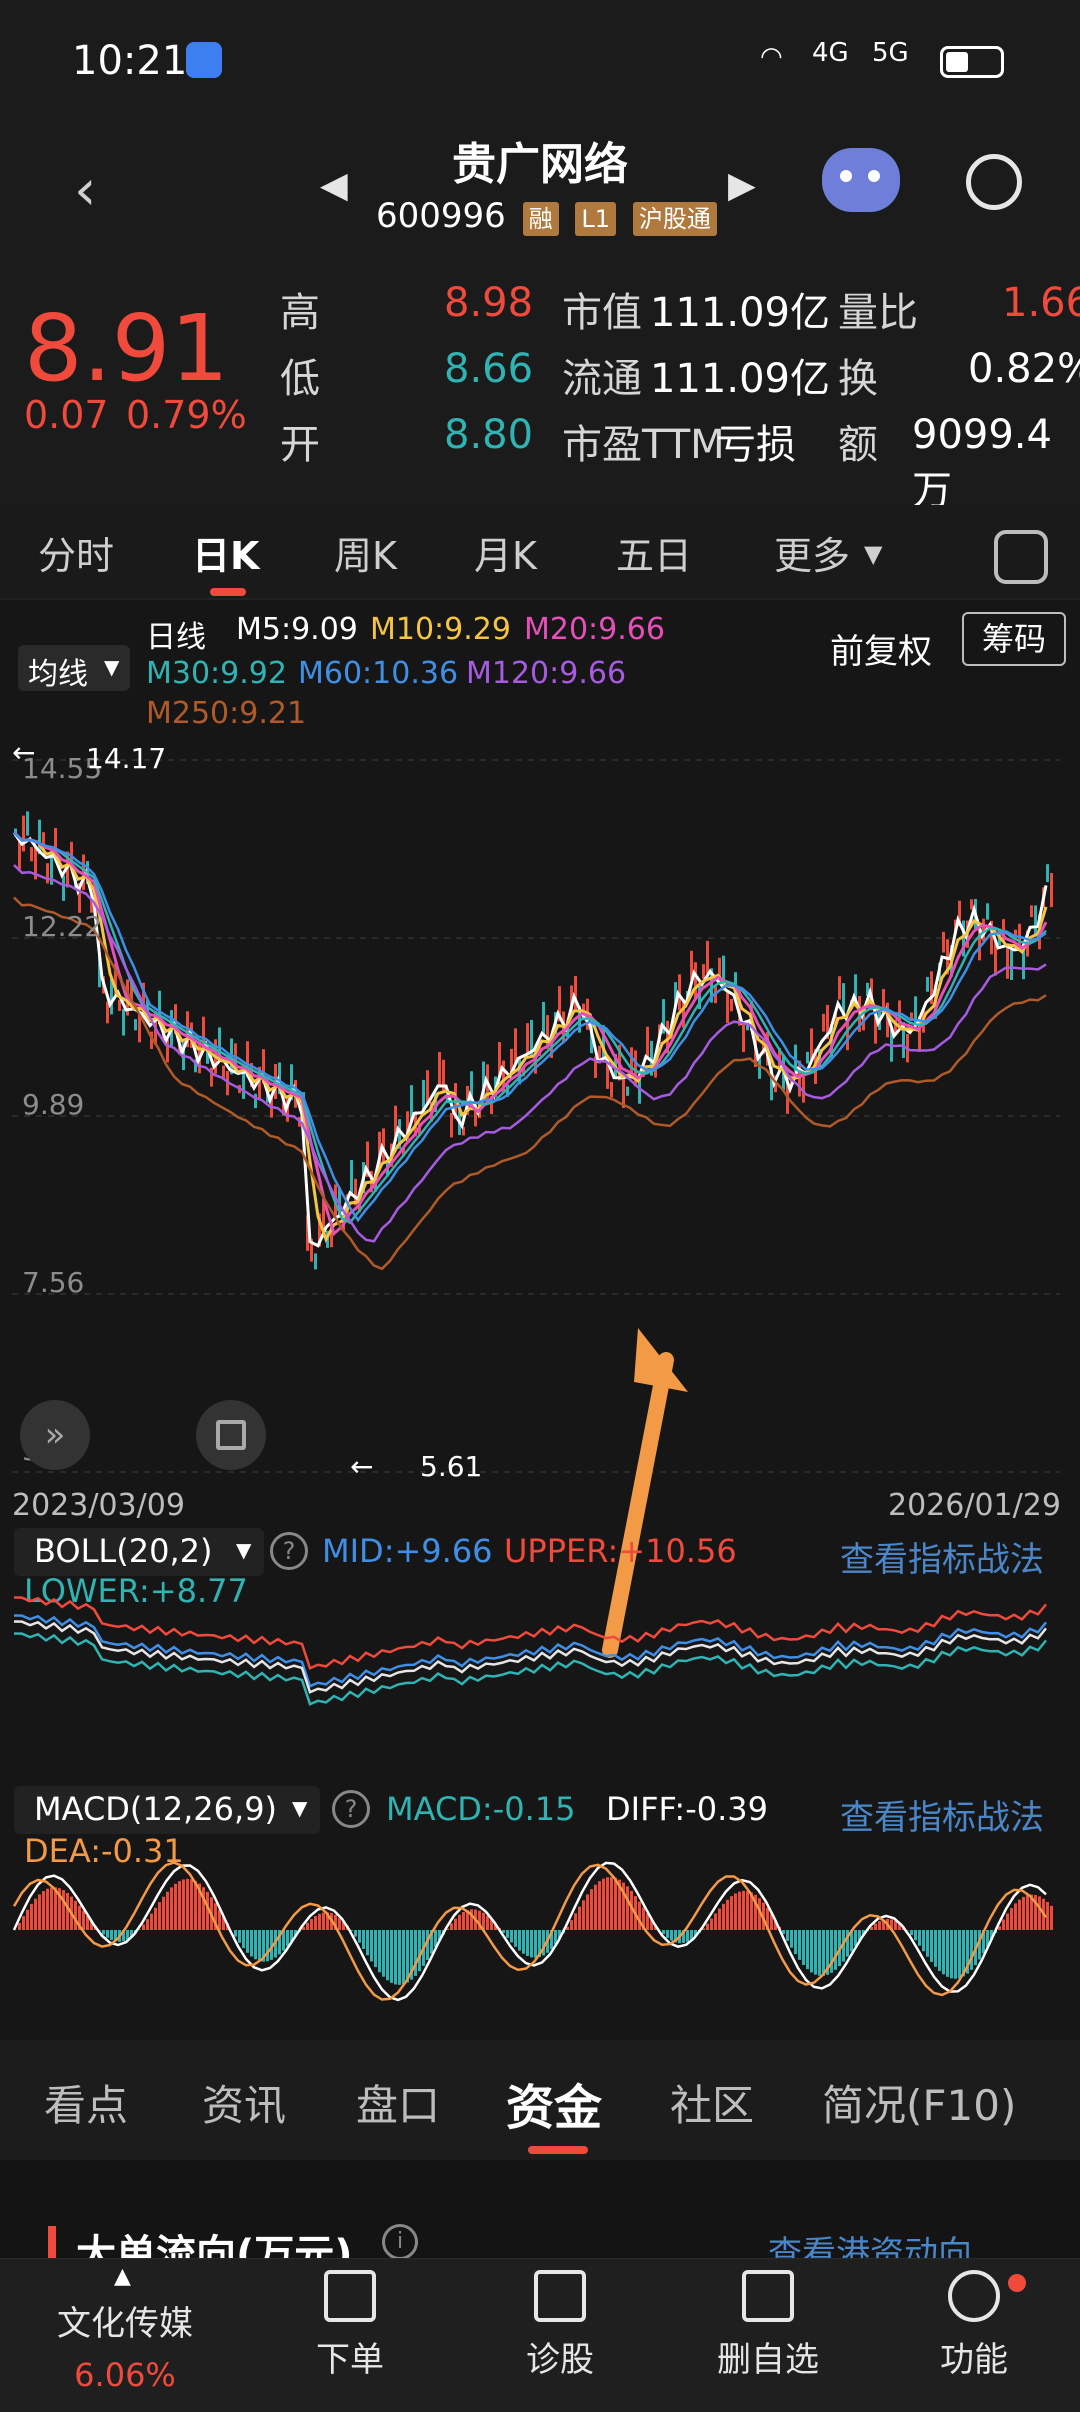 This screenshot has height=2412, width=1080. I want to click on tab-orderbook: 盘口, so click(398, 2102).